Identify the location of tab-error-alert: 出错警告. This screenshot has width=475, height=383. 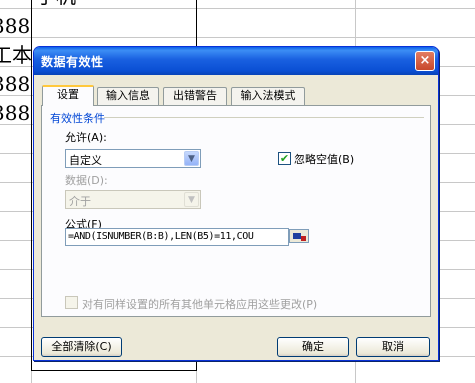
(195, 96).